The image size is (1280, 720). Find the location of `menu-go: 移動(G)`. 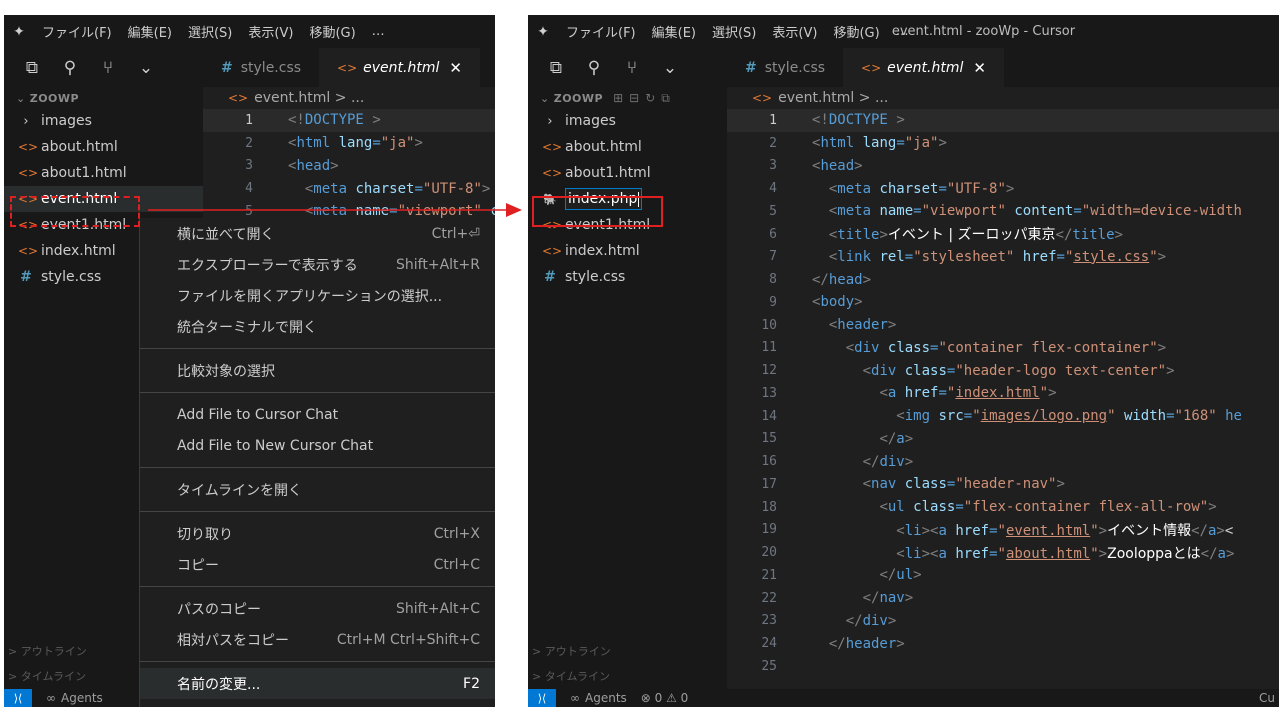

menu-go: 移動(G) is located at coordinates (856, 31).